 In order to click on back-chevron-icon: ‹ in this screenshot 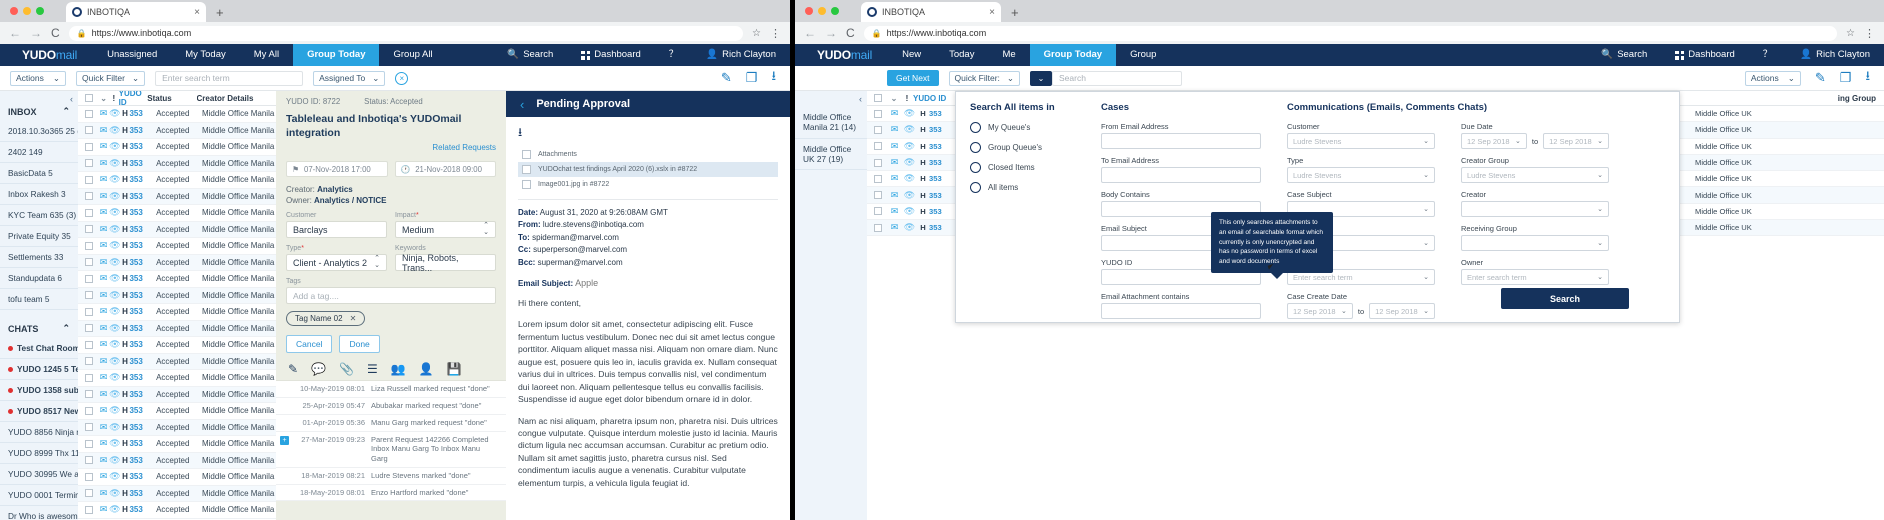, I will do `click(522, 104)`.